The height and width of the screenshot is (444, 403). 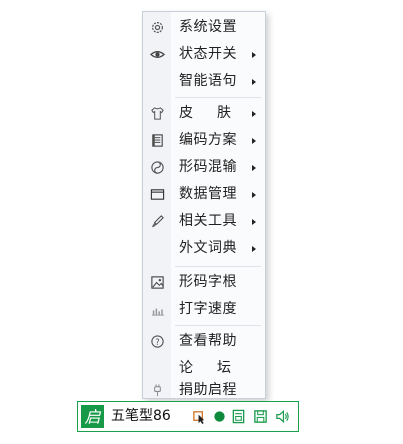 I want to click on logo-glyph: 启, so click(x=92, y=417).